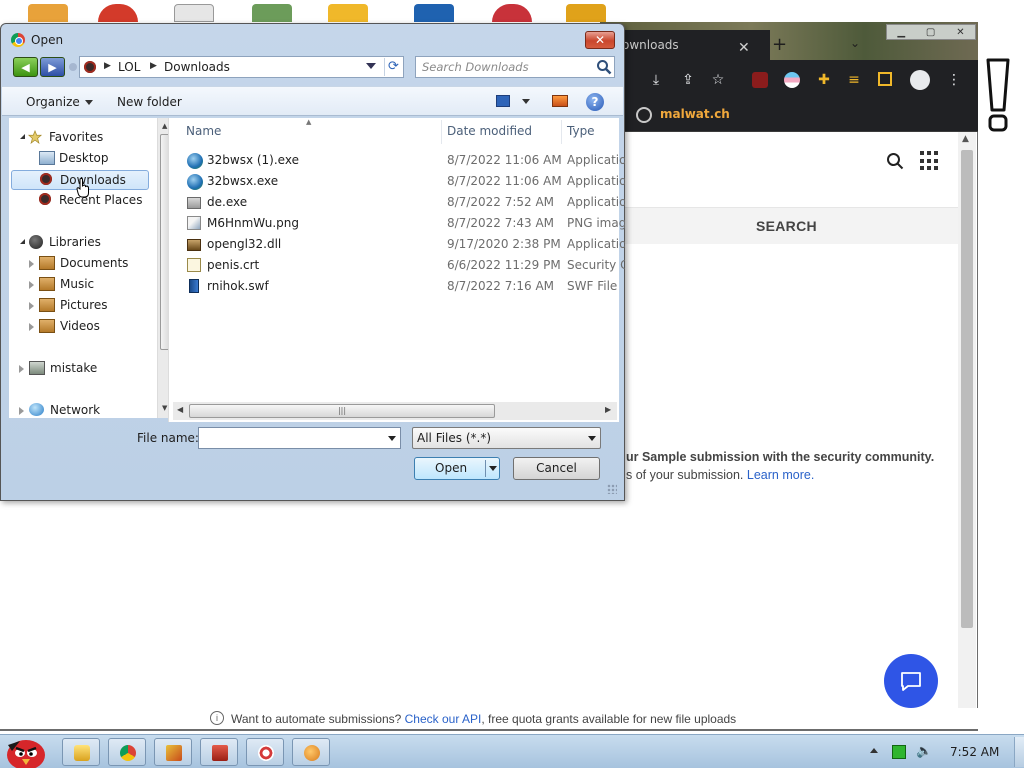 The image size is (1024, 768). I want to click on kebab-menu-icon: ⋮, so click(954, 80).